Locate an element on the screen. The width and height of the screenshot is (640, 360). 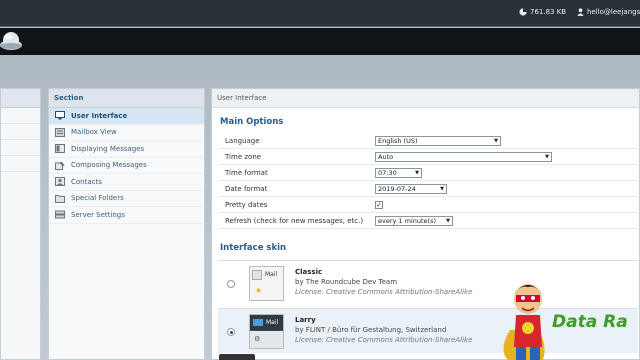
section-item-label: Server Settings is located at coordinates (98, 214).